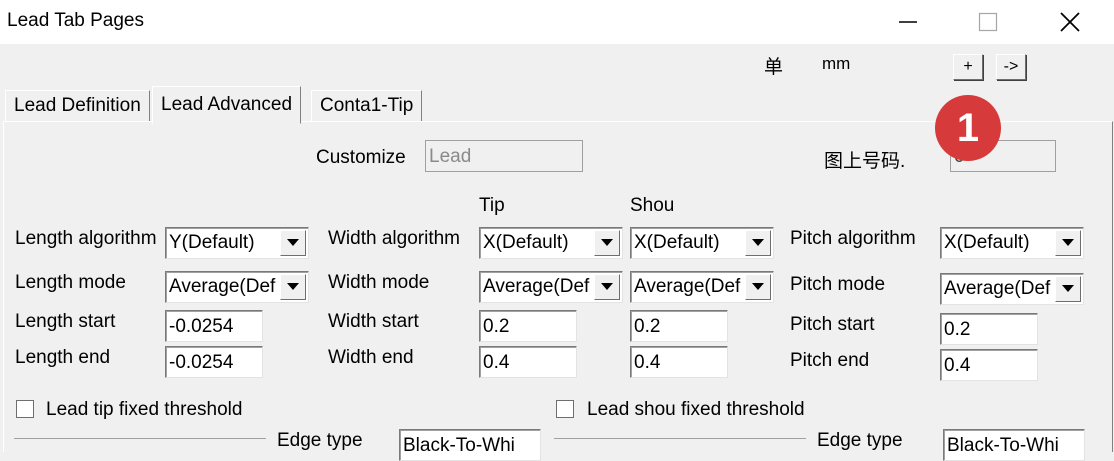  Describe the element at coordinates (989, 329) in the screenshot. I see `pitch-start-input: 0.2` at that location.